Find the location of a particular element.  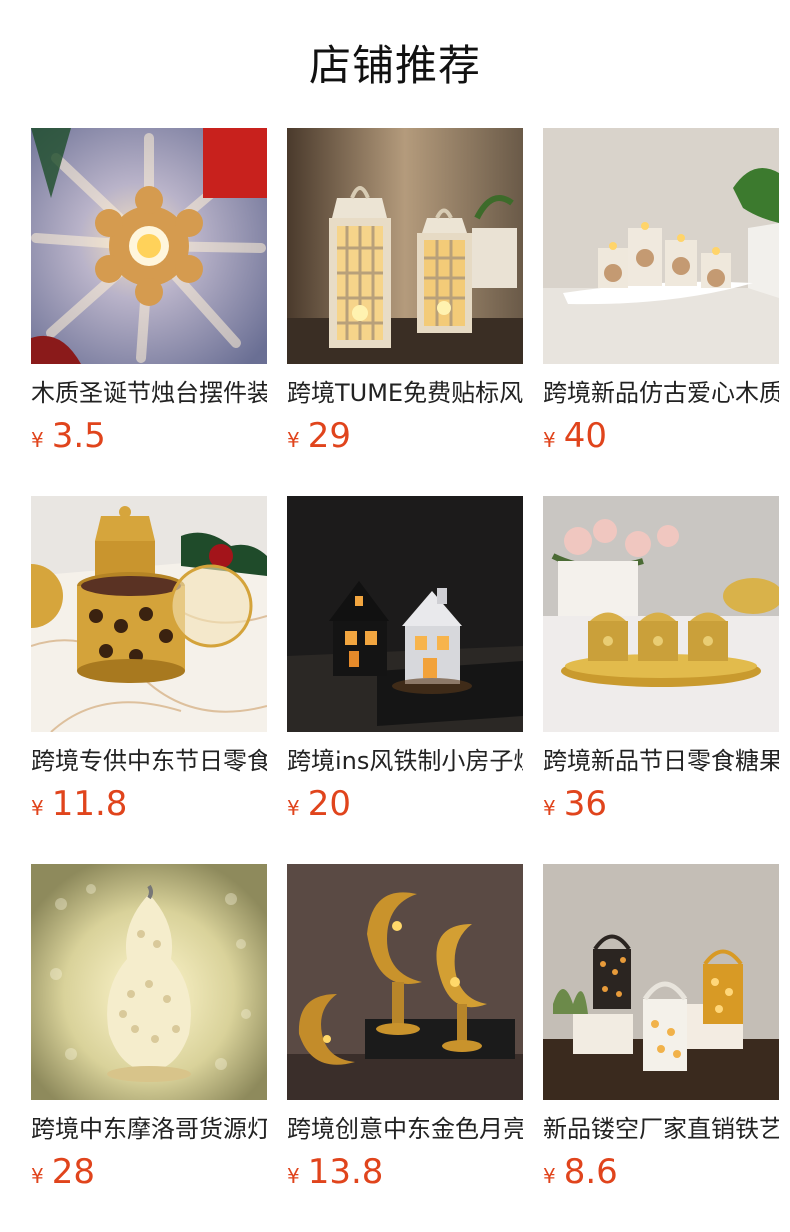

product-name: 跨境TUME免费贴标风灯 is located at coordinates (405, 393).